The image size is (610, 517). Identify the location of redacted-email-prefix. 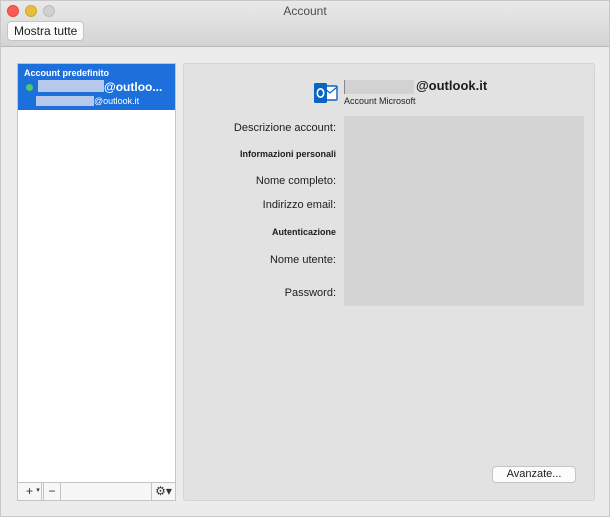
(65, 101).